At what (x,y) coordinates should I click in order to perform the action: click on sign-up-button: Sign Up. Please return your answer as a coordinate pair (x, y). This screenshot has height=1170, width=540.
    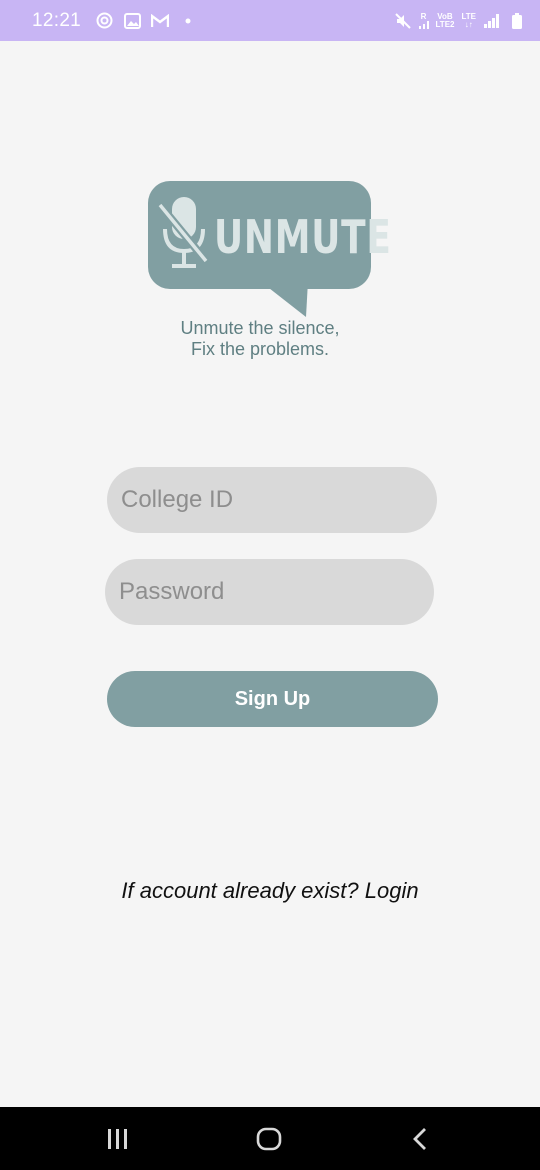
    Looking at the image, I should click on (272, 699).